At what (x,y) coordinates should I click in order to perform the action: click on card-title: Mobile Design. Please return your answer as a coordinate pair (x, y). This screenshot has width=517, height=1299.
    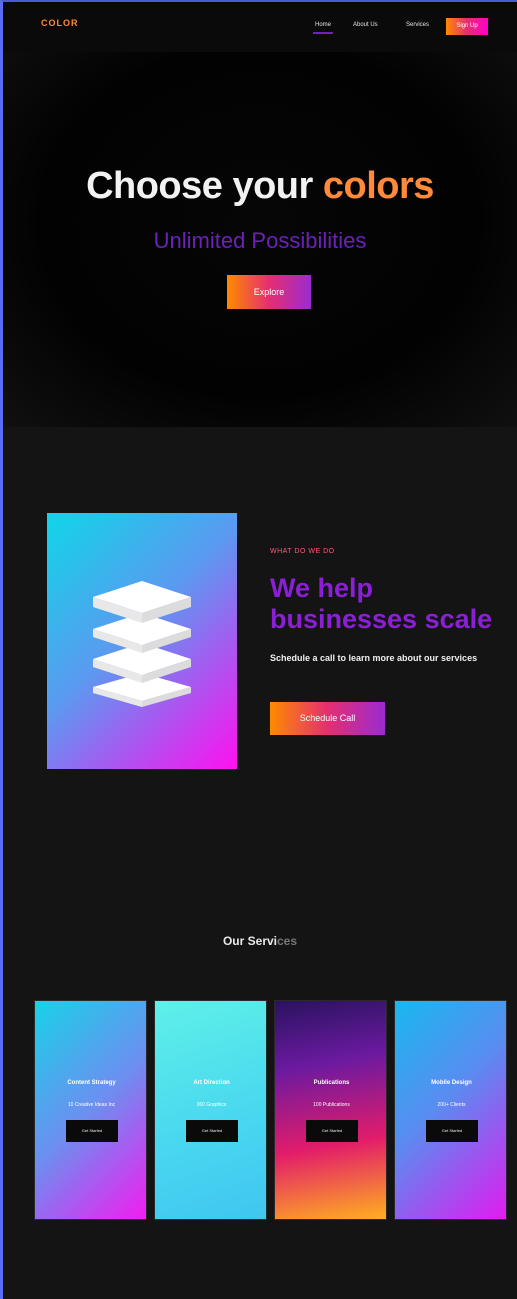
    Looking at the image, I should click on (451, 1083).